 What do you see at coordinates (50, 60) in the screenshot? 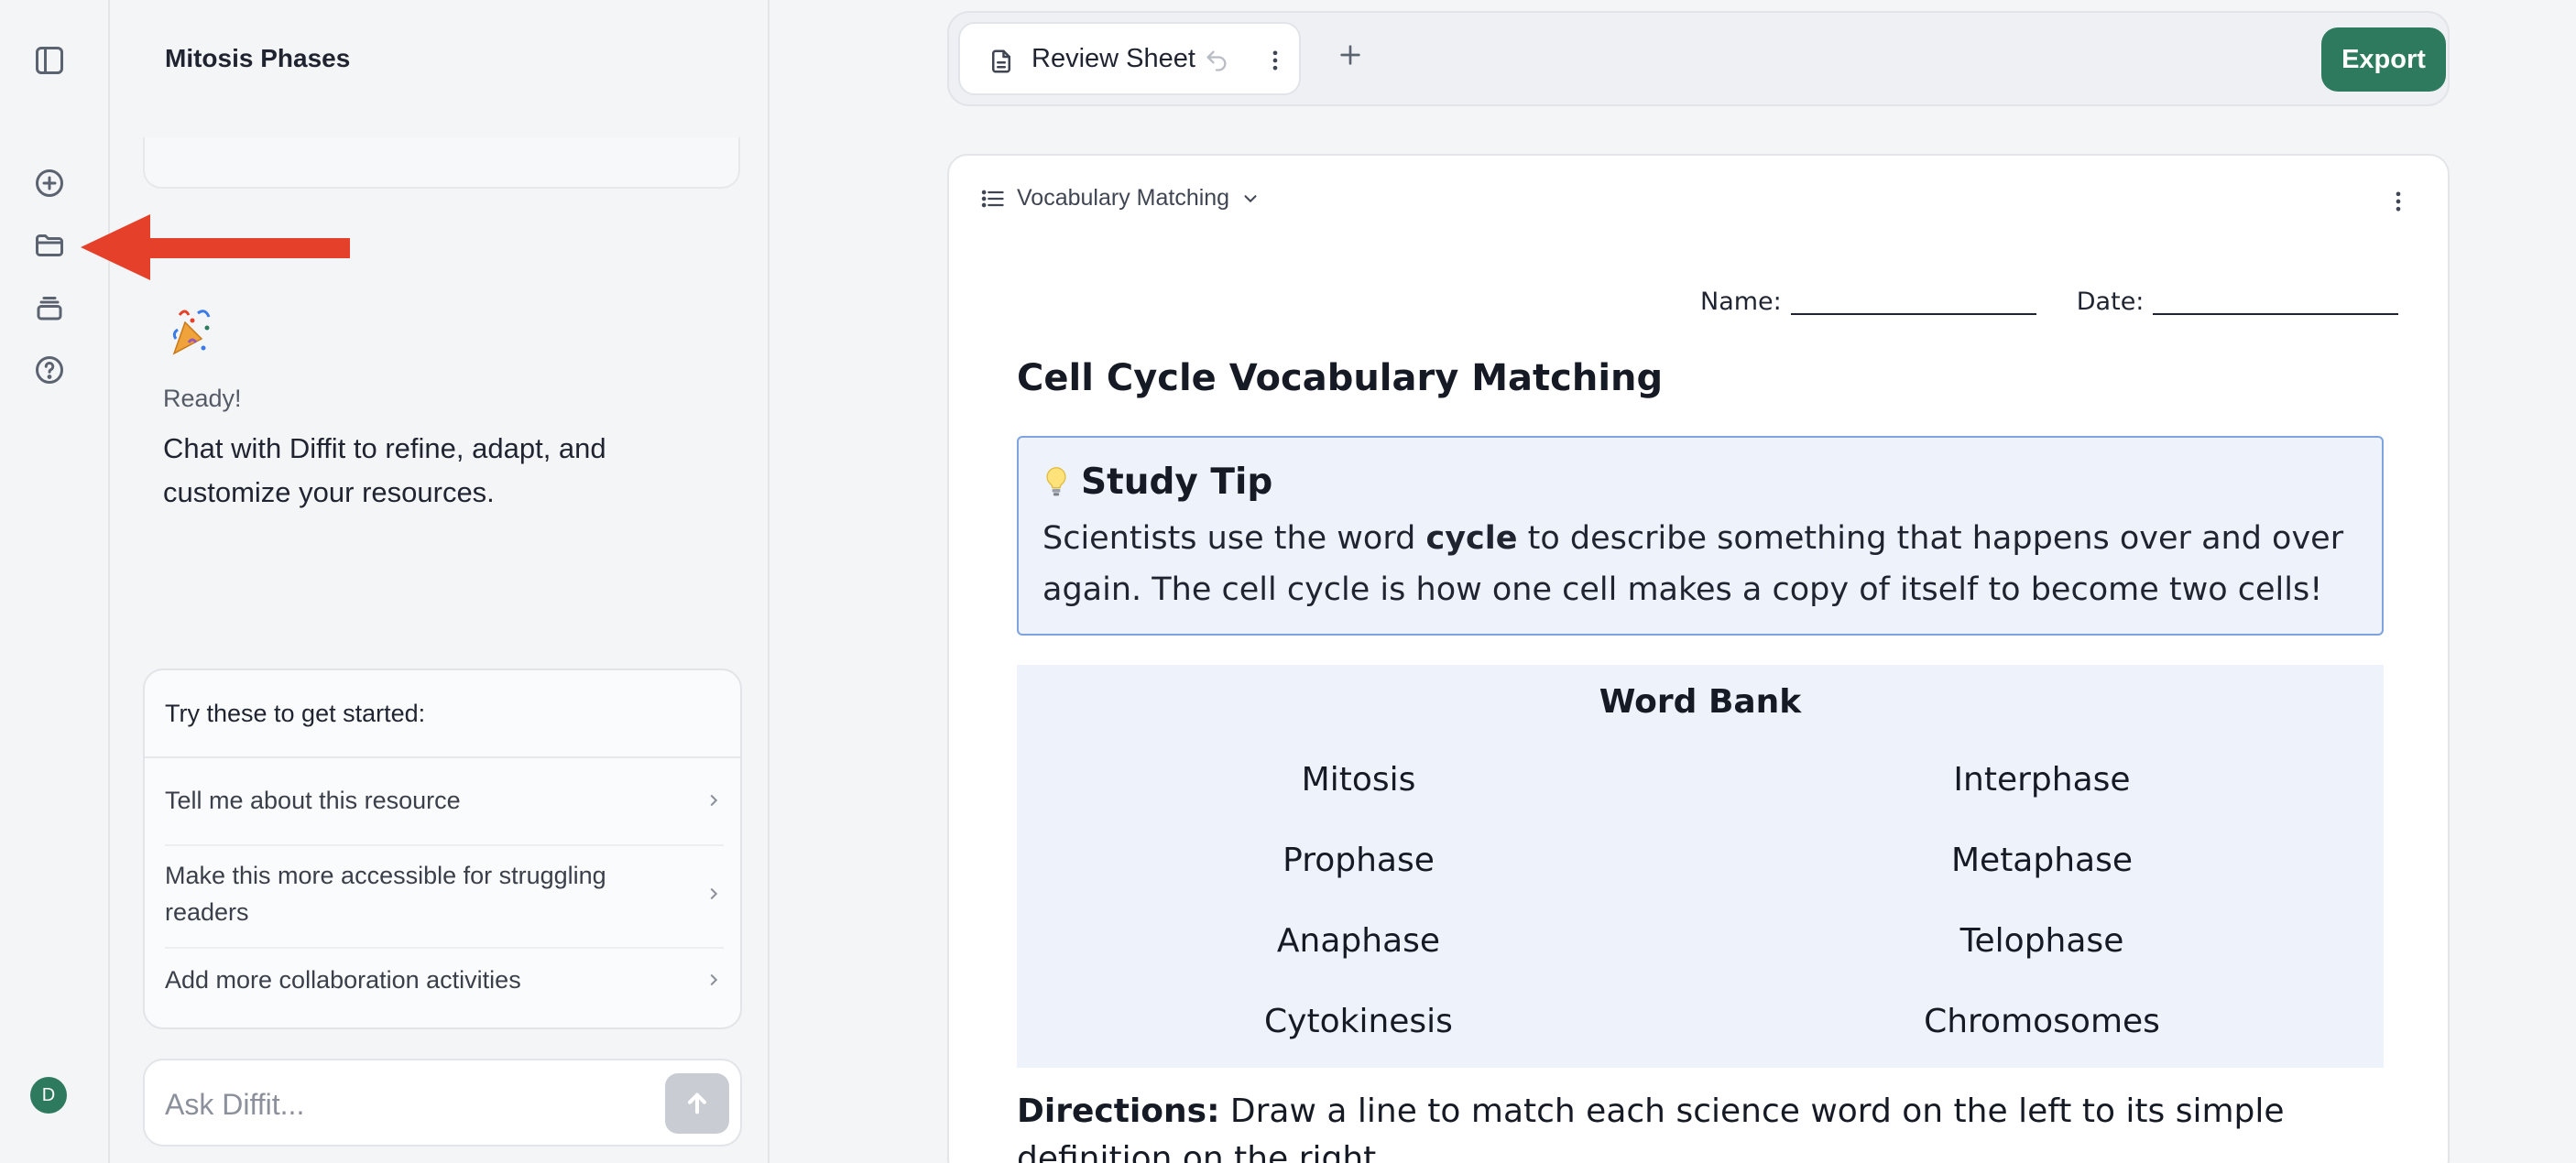
I see `sidebar-toggle-icon` at bounding box center [50, 60].